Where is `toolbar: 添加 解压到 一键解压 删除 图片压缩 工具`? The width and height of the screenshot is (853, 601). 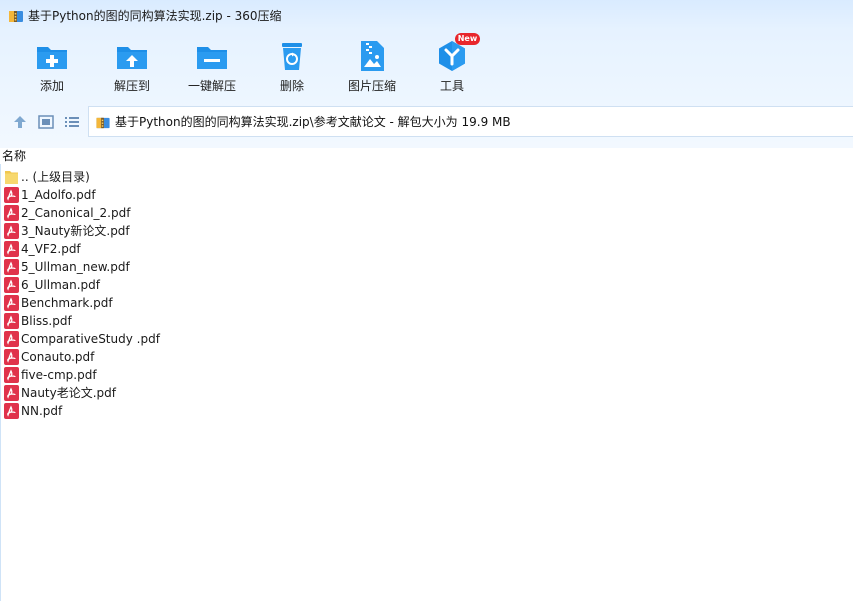
toolbar: 添加 解压到 一键解压 删除 图片压缩 工具 is located at coordinates (426, 68).